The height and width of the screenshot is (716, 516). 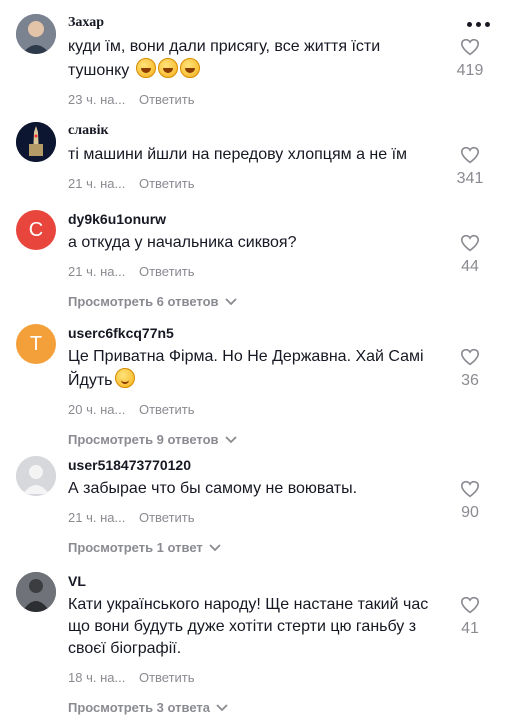 What do you see at coordinates (143, 301) in the screenshot?
I see `view-replies-label: Просмотреть 6 ответов` at bounding box center [143, 301].